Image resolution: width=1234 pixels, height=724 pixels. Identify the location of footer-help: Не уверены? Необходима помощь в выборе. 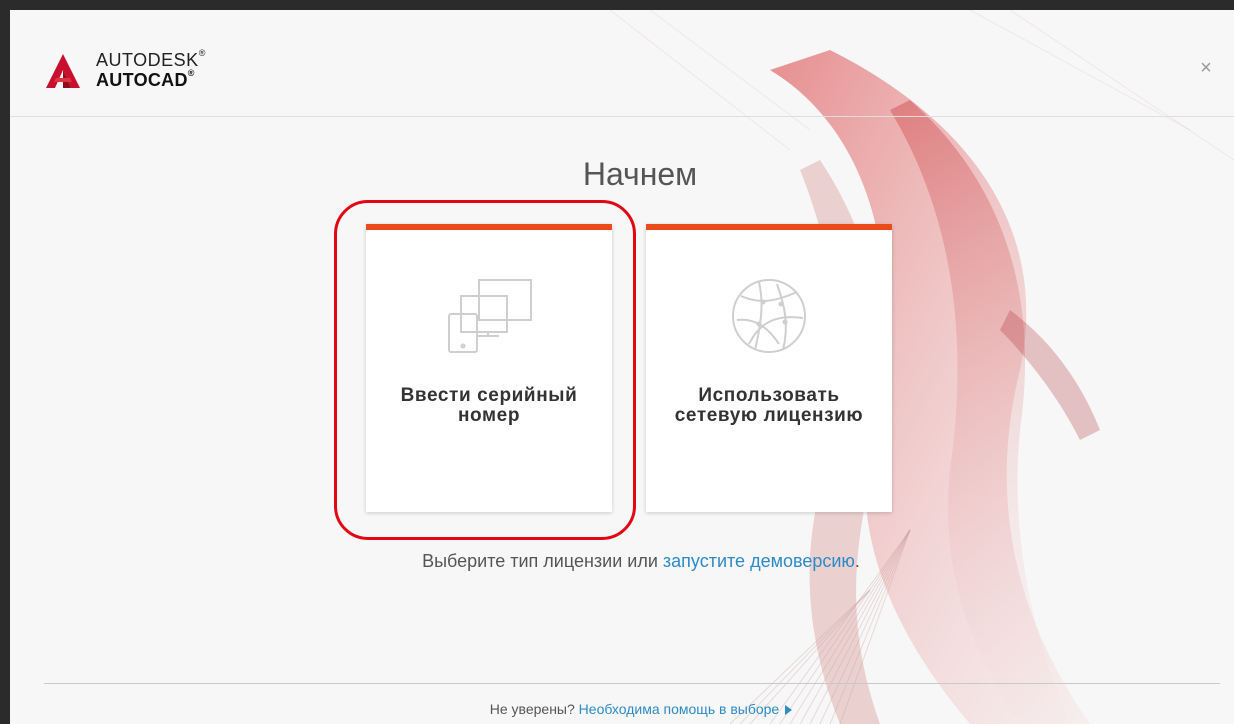
(622, 709).